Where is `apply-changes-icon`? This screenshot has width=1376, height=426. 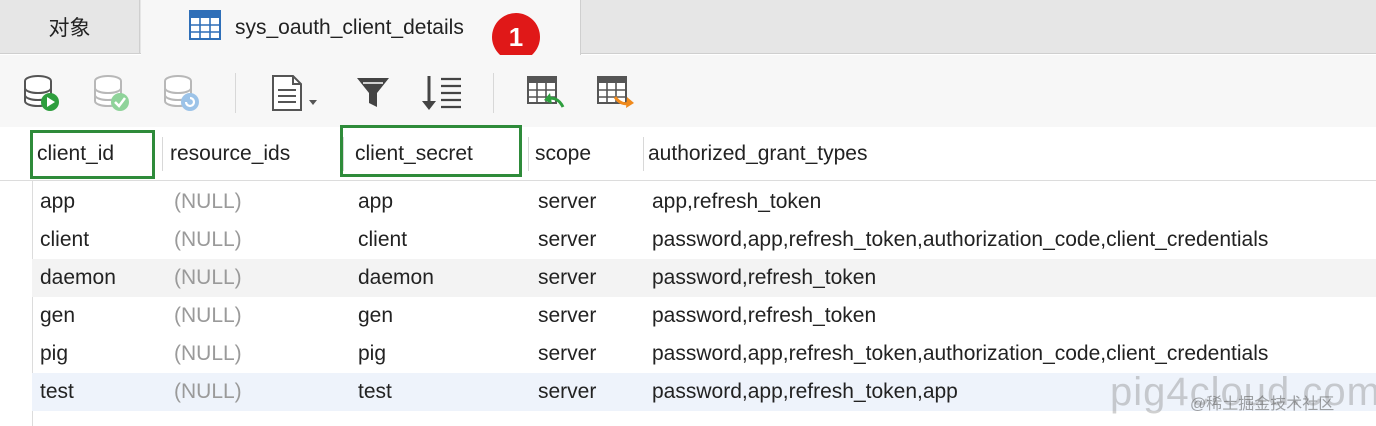 apply-changes-icon is located at coordinates (111, 93).